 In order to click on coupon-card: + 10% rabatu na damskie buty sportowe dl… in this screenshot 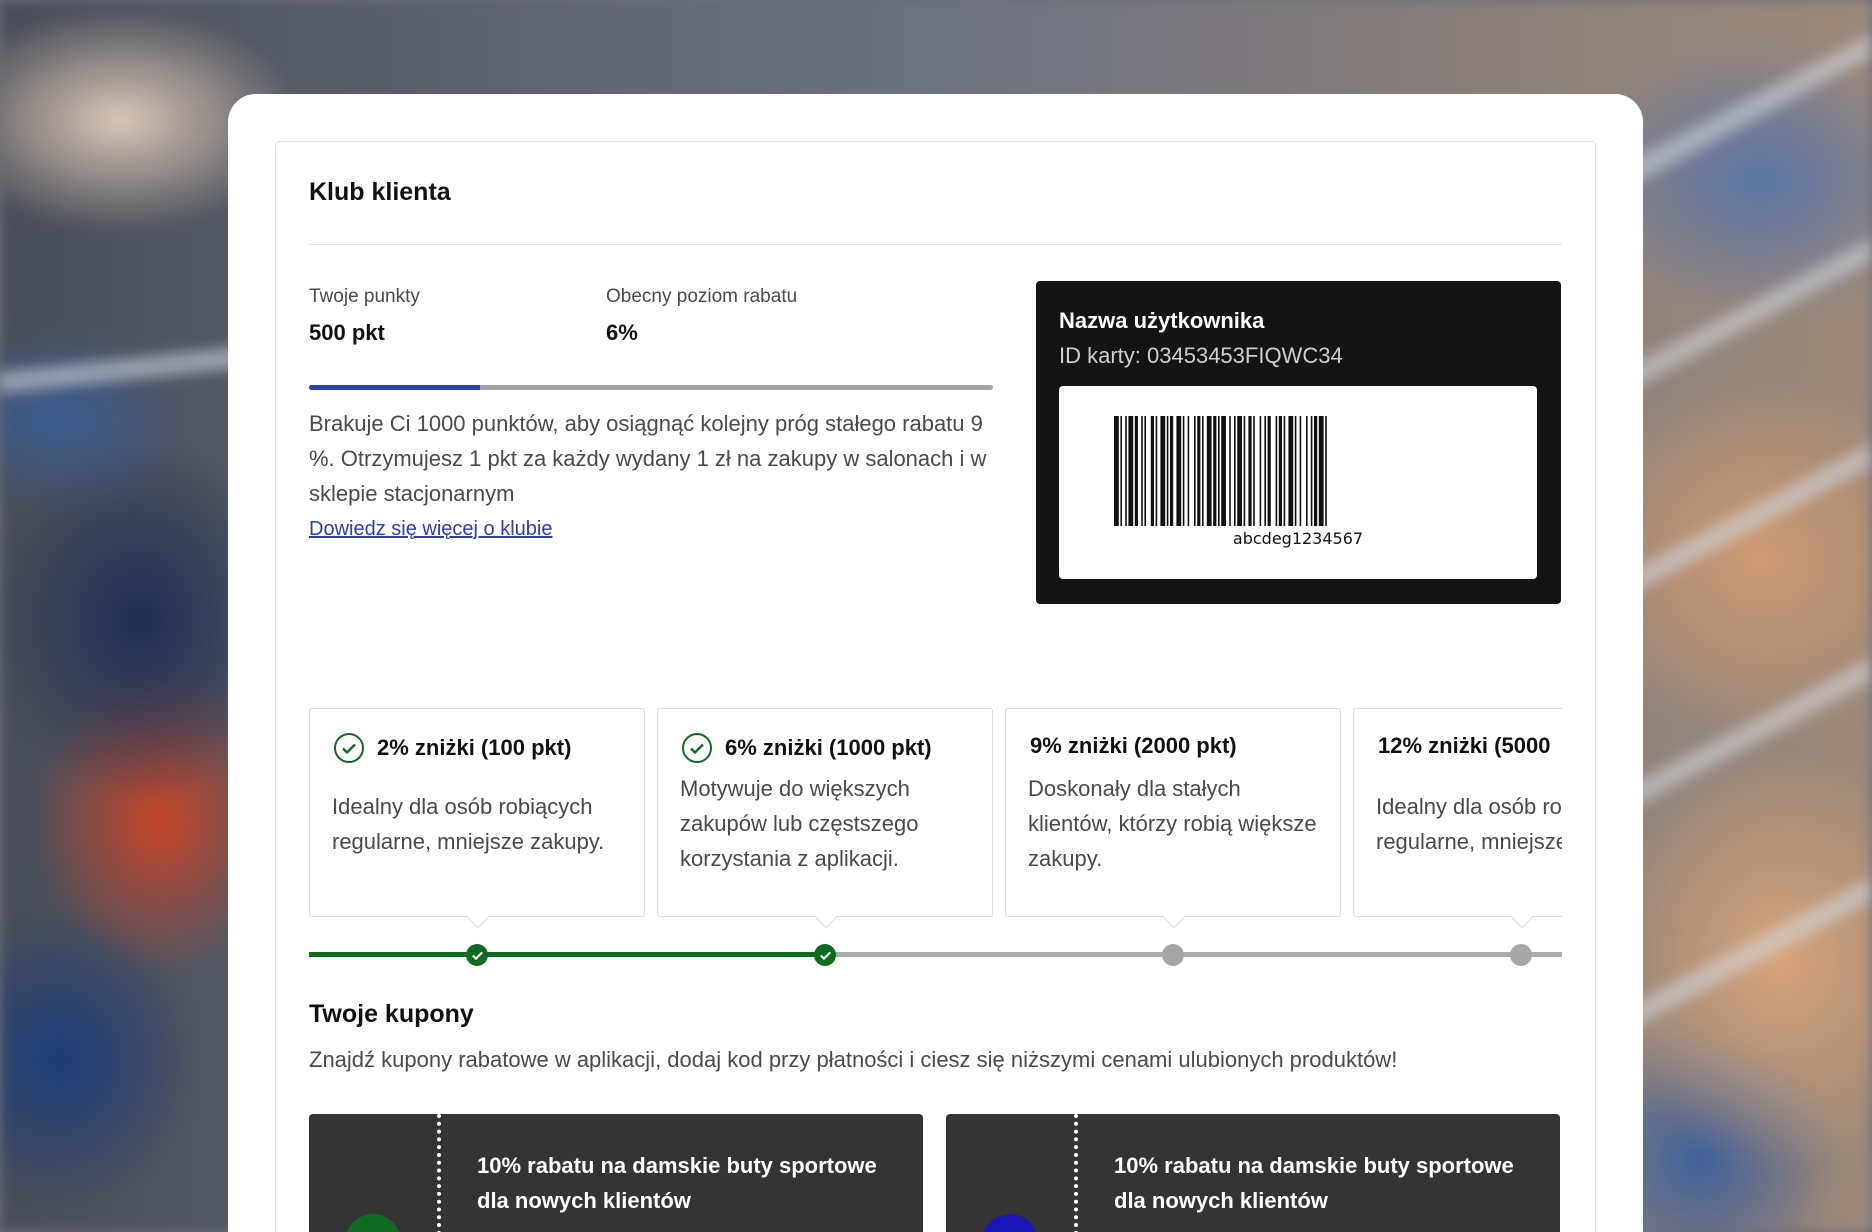, I will do `click(1253, 1173)`.